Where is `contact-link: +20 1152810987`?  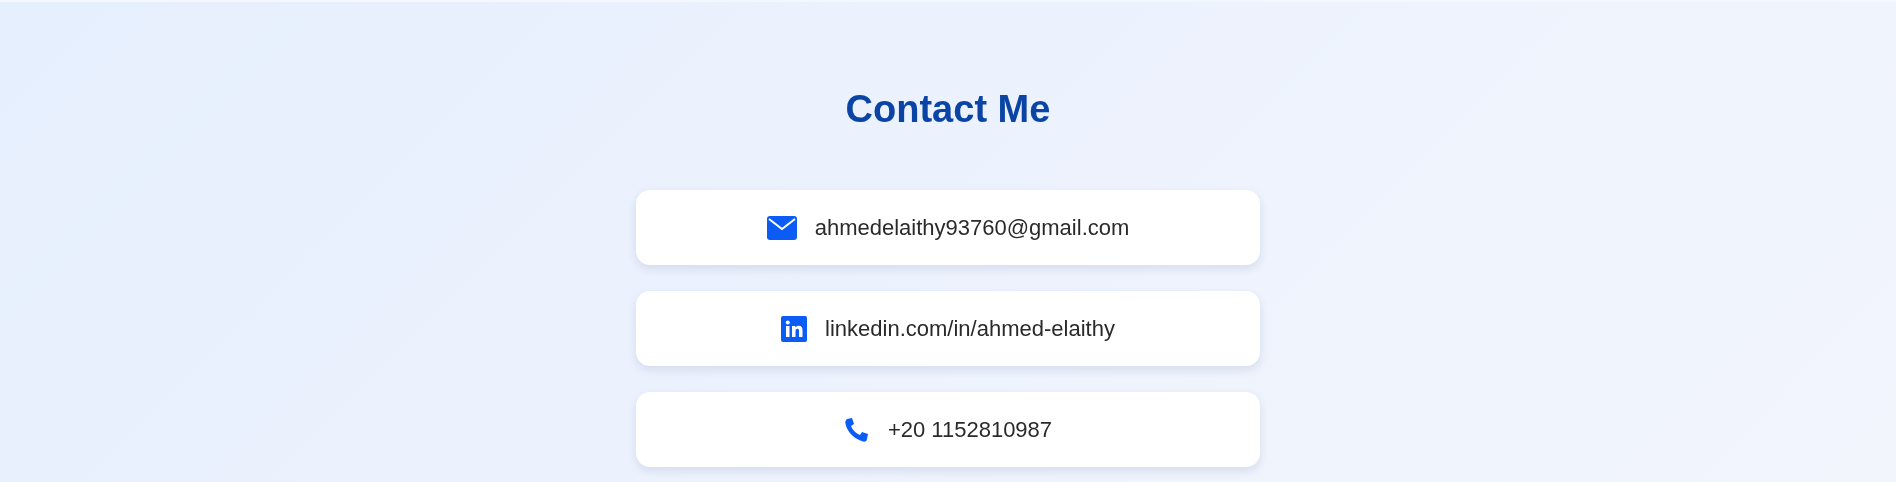 contact-link: +20 1152810987 is located at coordinates (948, 429).